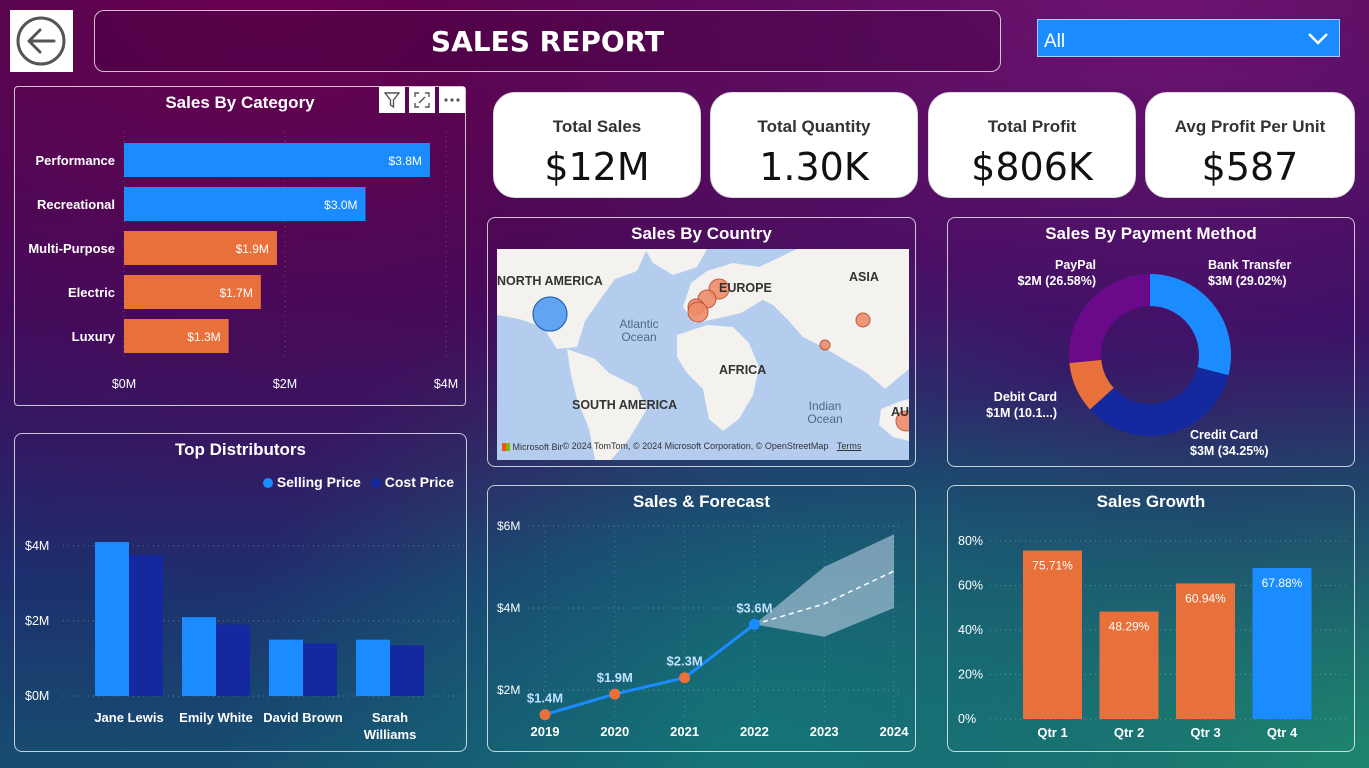 The height and width of the screenshot is (768, 1369). I want to click on back-button, so click(41, 41).